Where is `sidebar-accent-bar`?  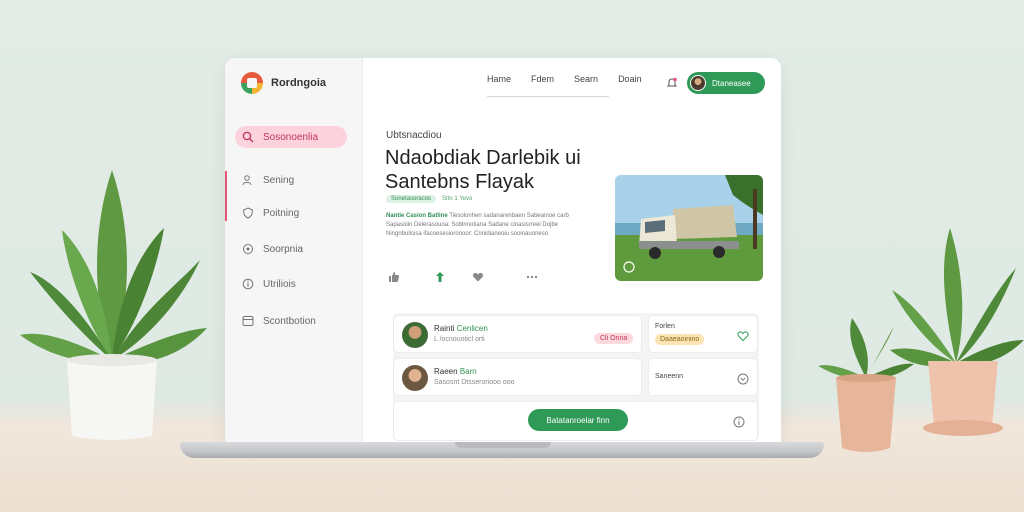 sidebar-accent-bar is located at coordinates (226, 196).